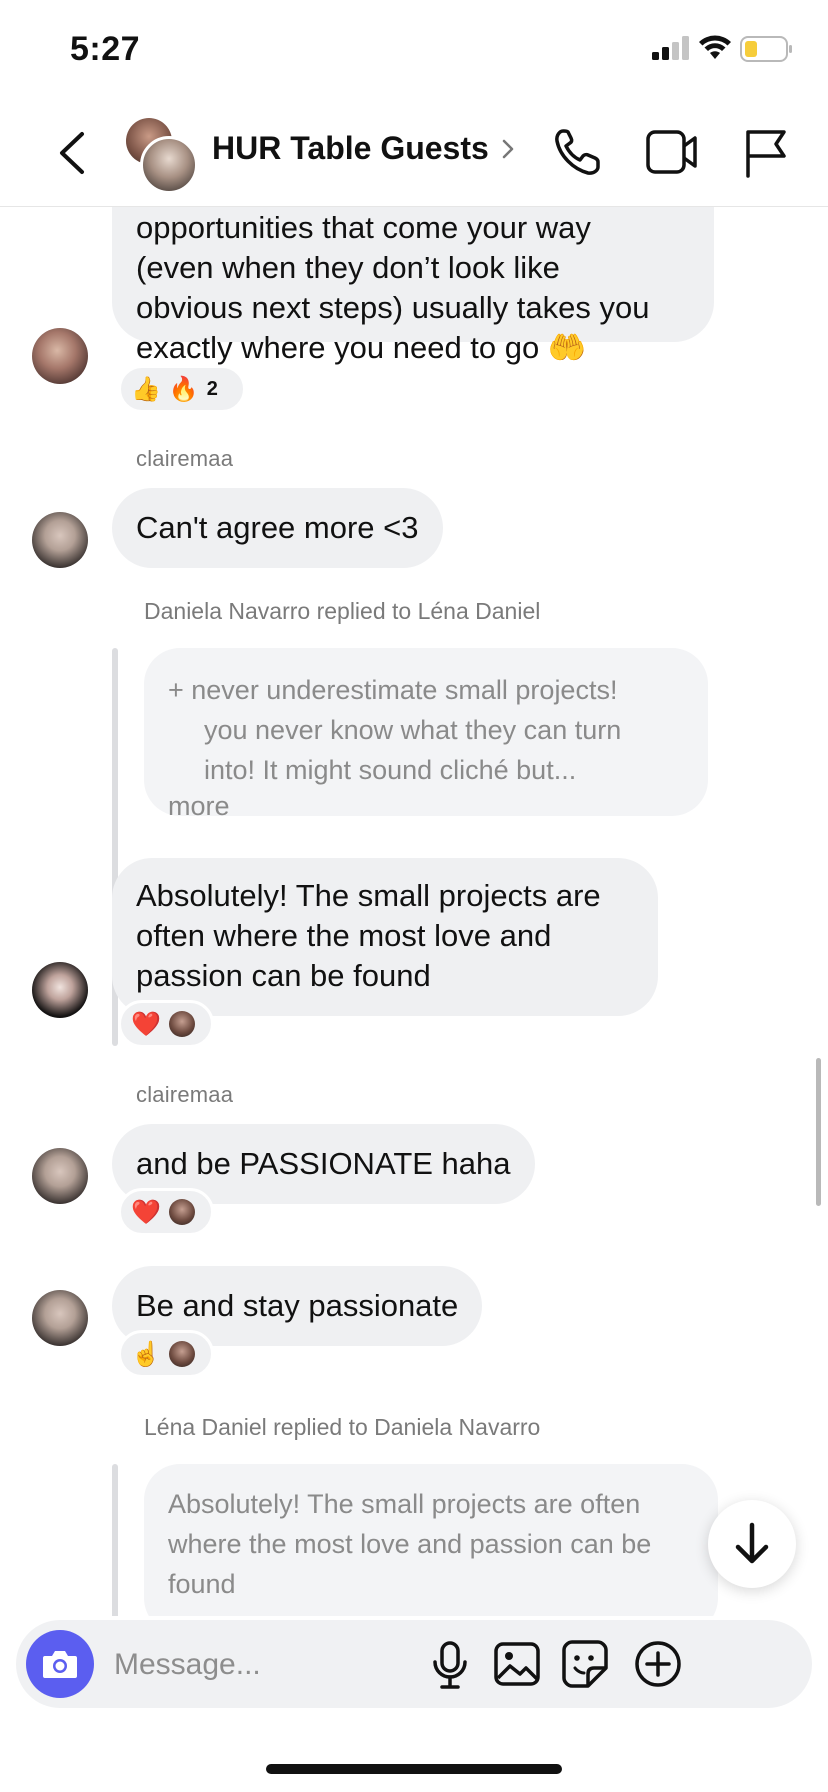 The height and width of the screenshot is (1792, 828). What do you see at coordinates (577, 152) in the screenshot?
I see `phone-icon` at bounding box center [577, 152].